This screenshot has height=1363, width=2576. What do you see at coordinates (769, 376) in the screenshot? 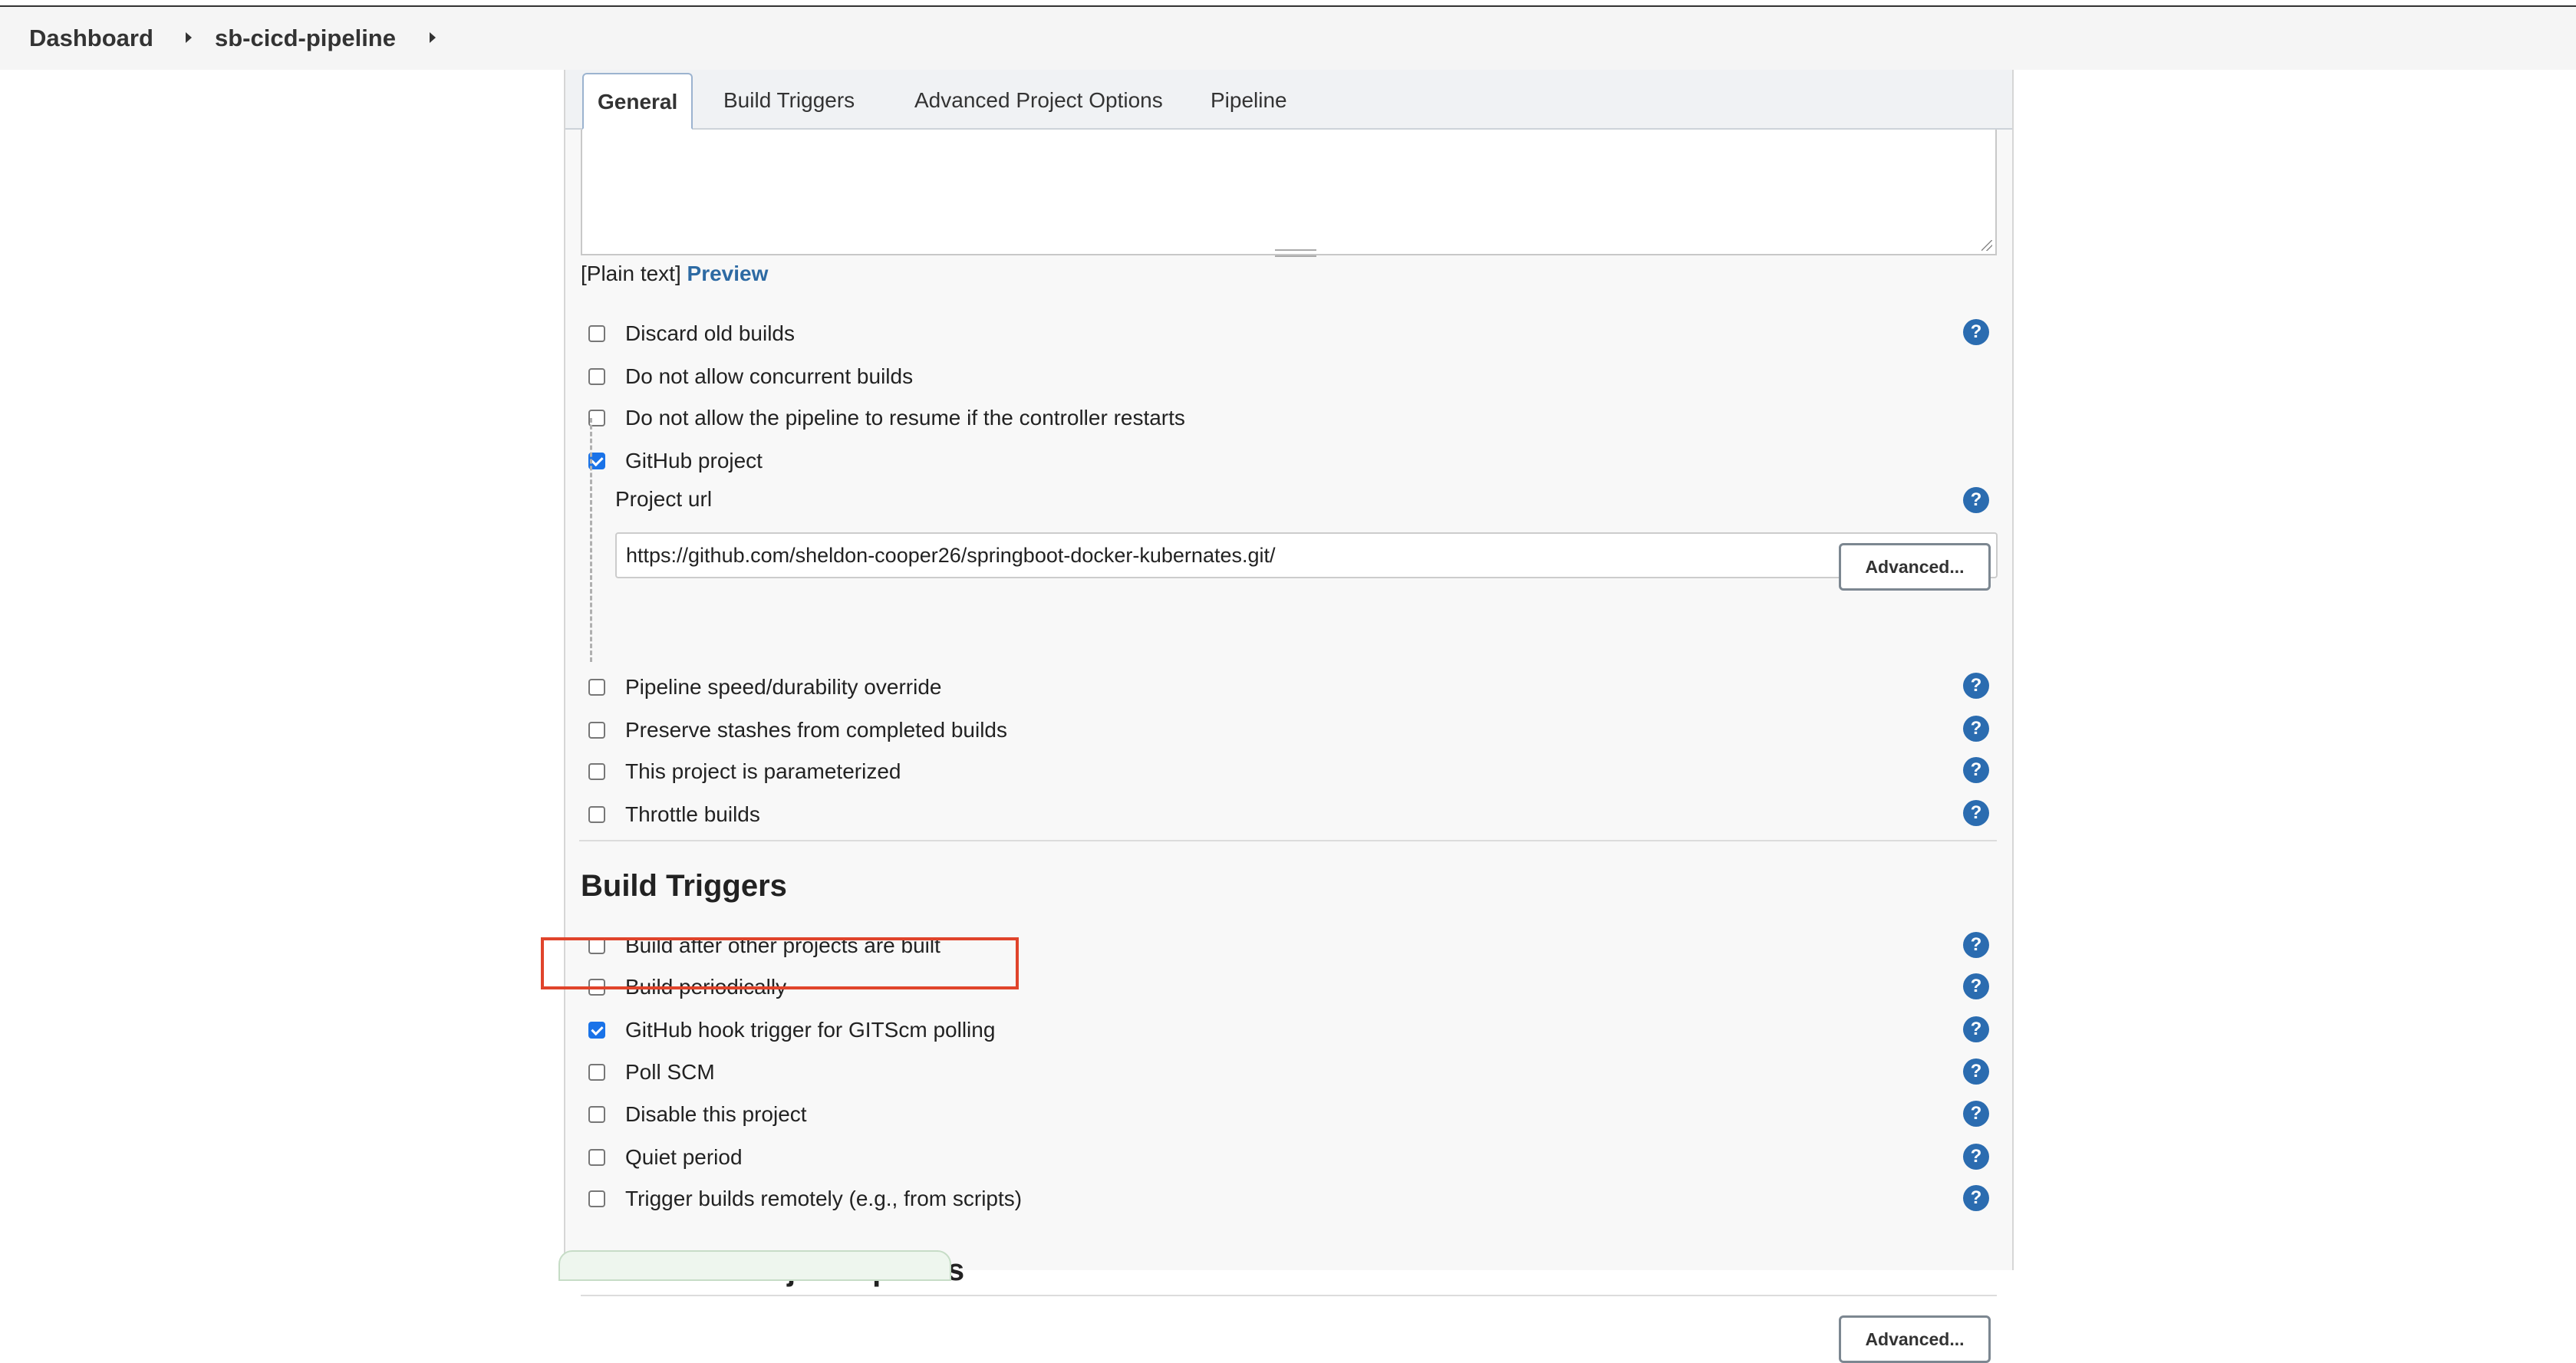
I see `option-label: Do not allow concurrent builds` at bounding box center [769, 376].